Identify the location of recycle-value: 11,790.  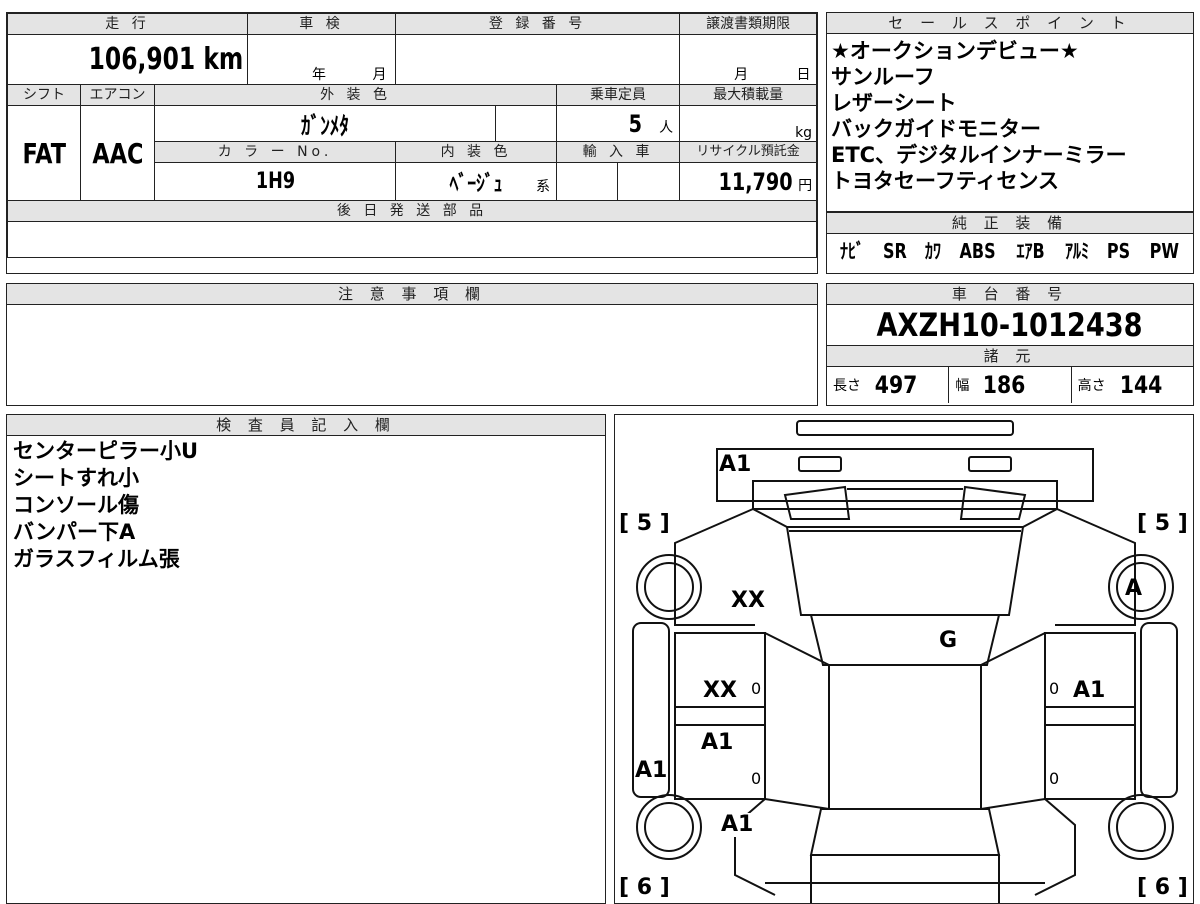
(755, 181).